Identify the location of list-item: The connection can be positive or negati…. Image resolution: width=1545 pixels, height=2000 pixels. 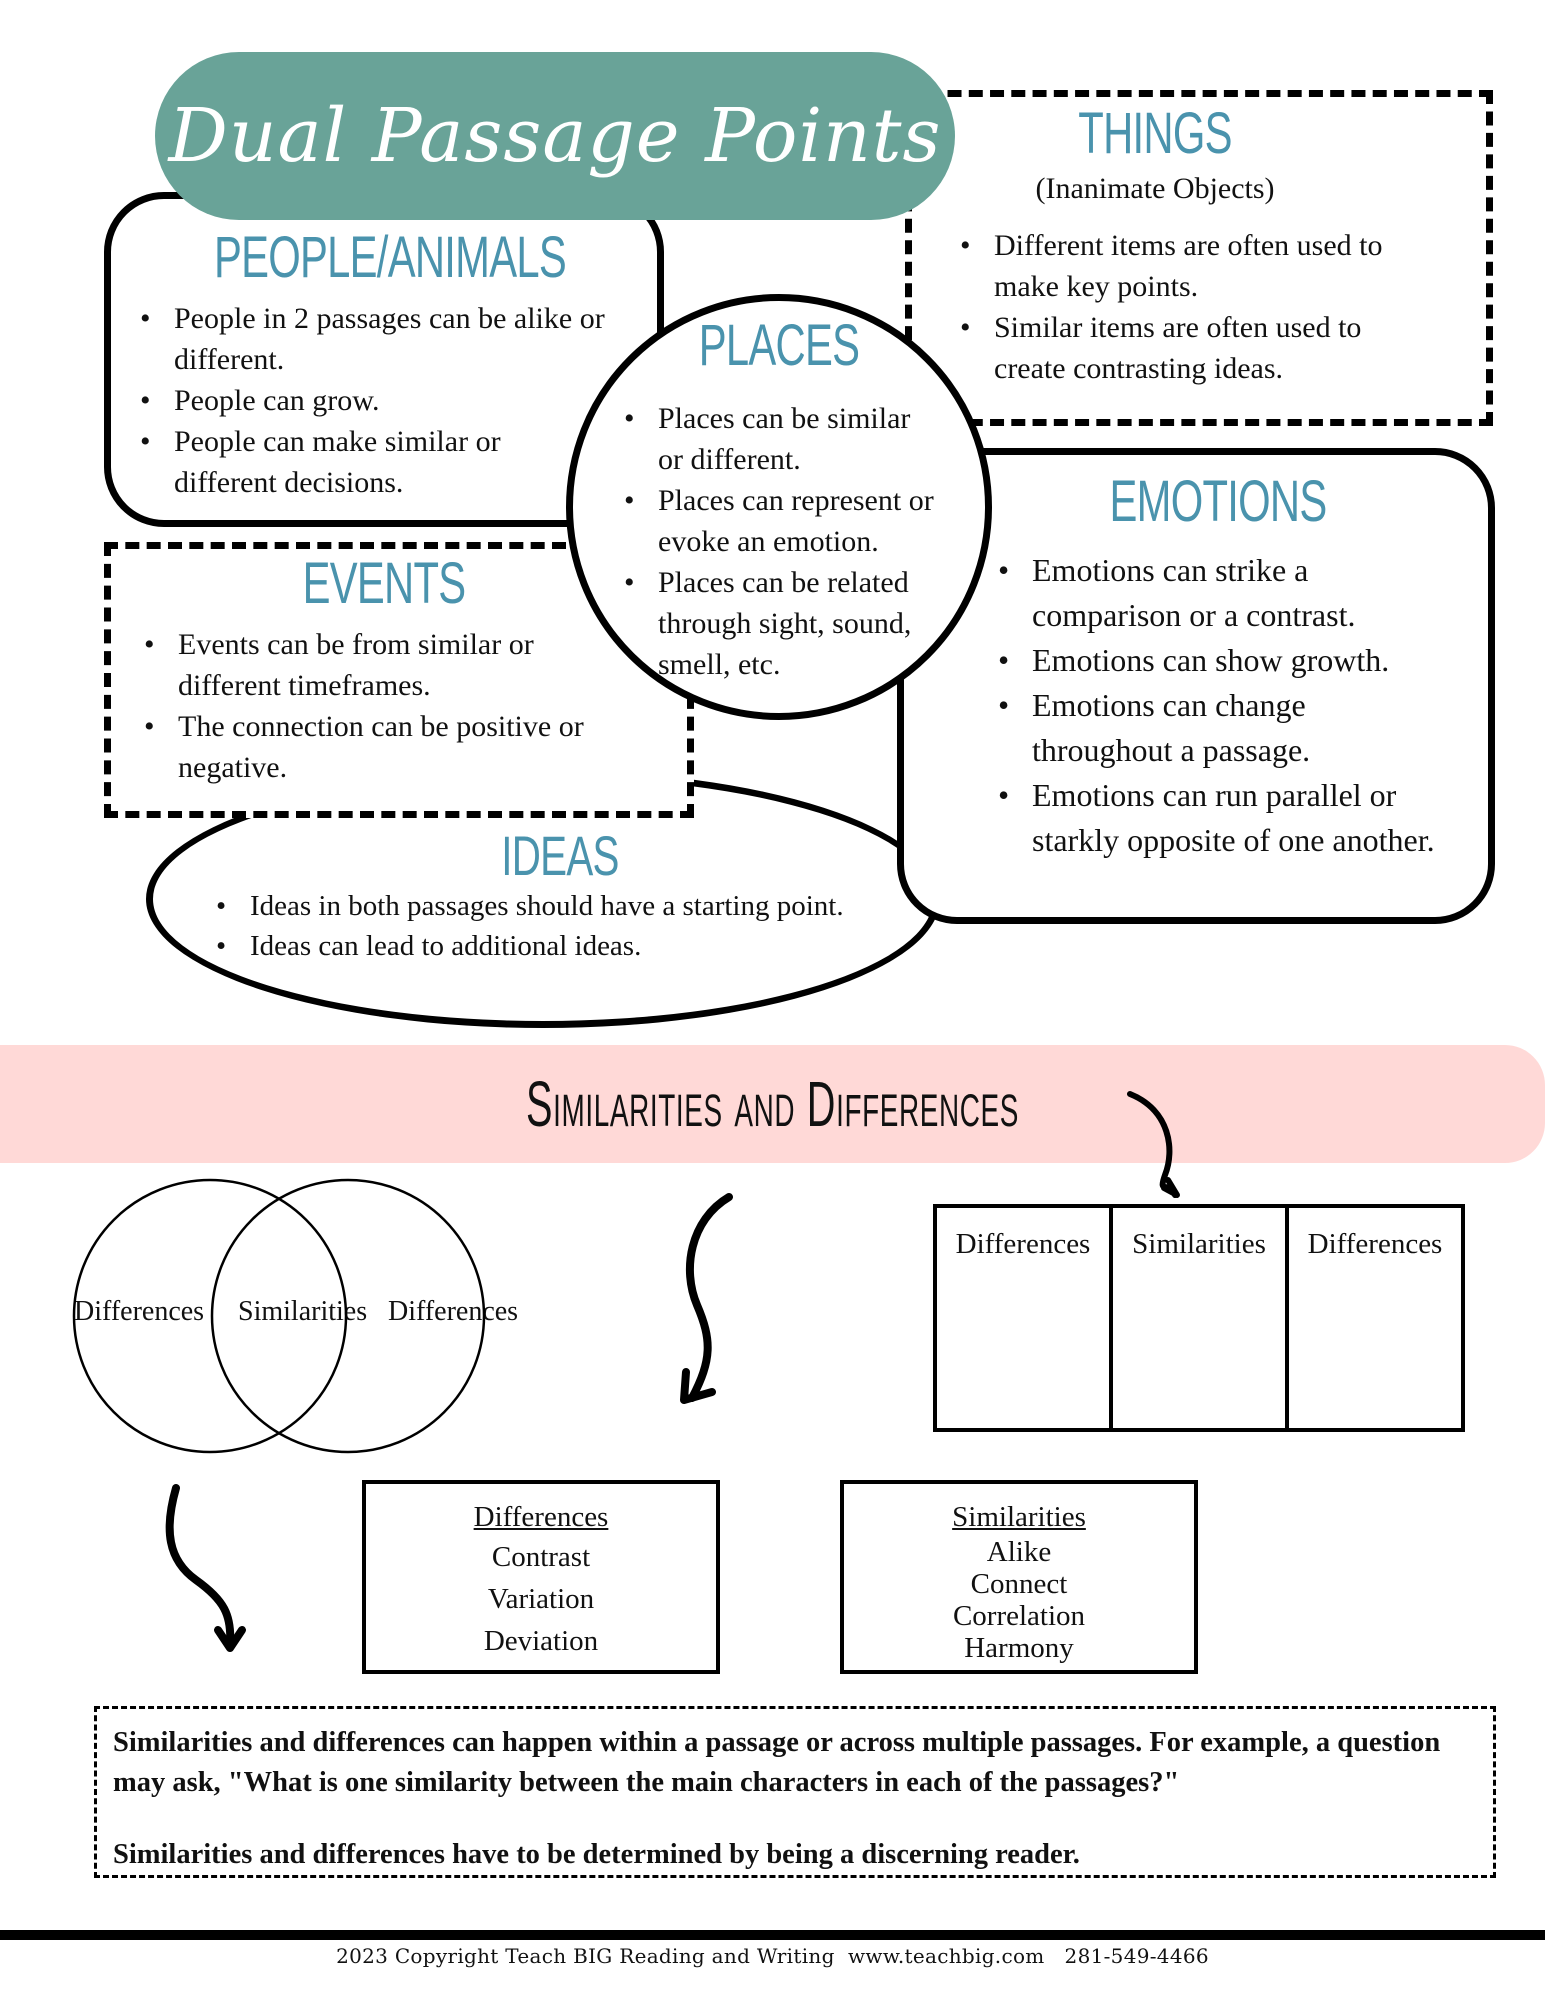
(394, 747).